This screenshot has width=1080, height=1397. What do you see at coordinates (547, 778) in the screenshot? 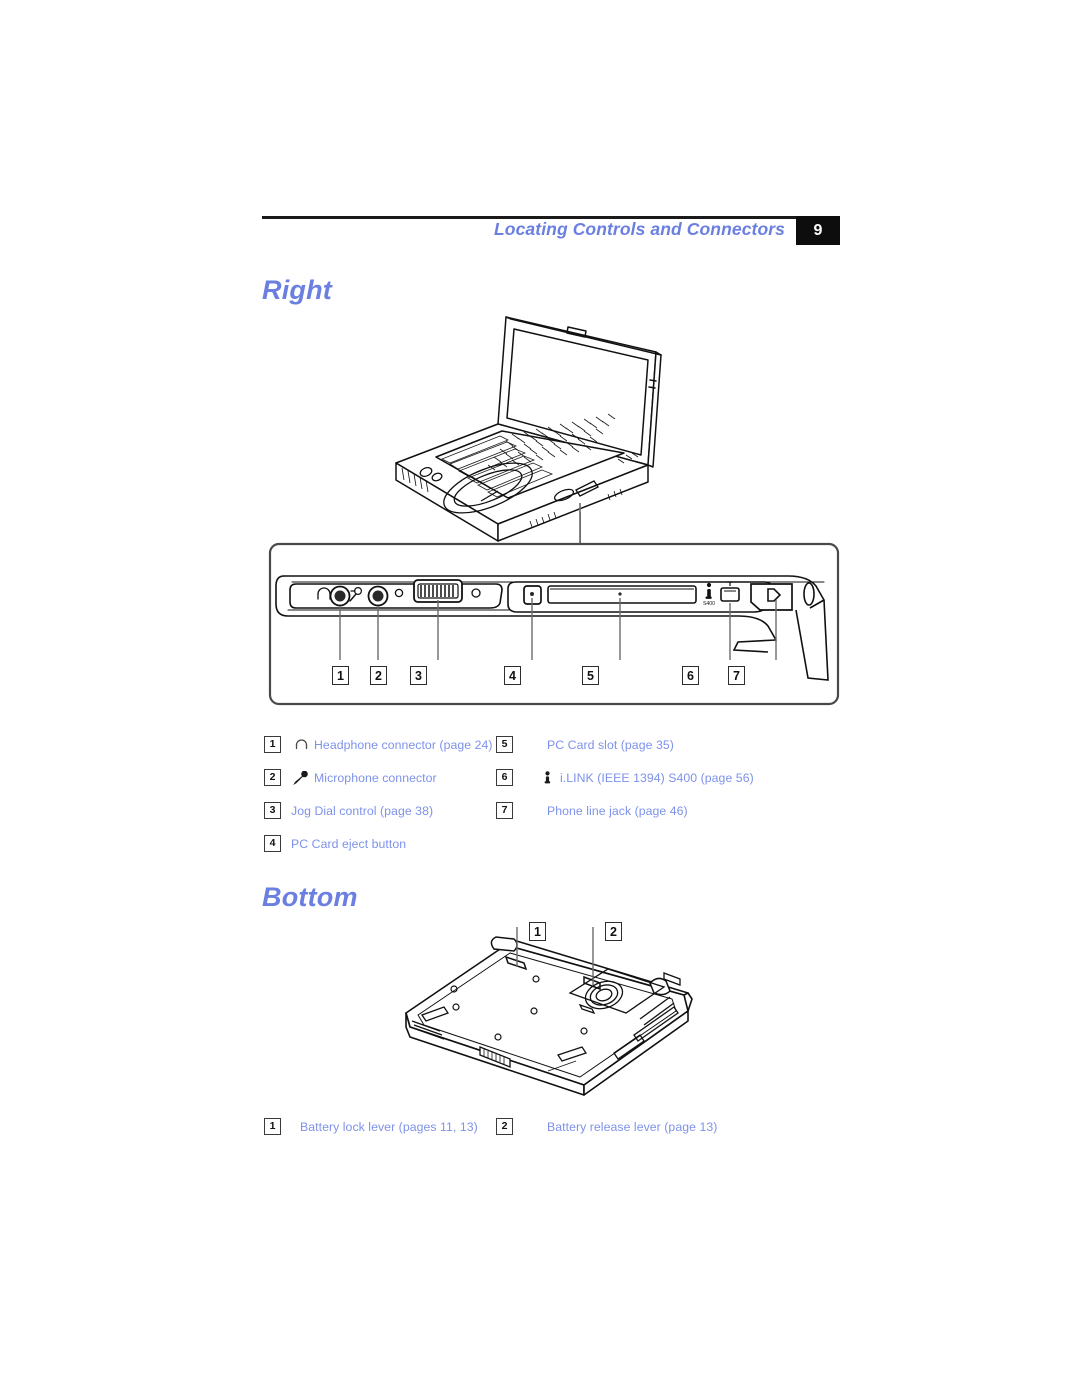
I see `ilink-icon` at bounding box center [547, 778].